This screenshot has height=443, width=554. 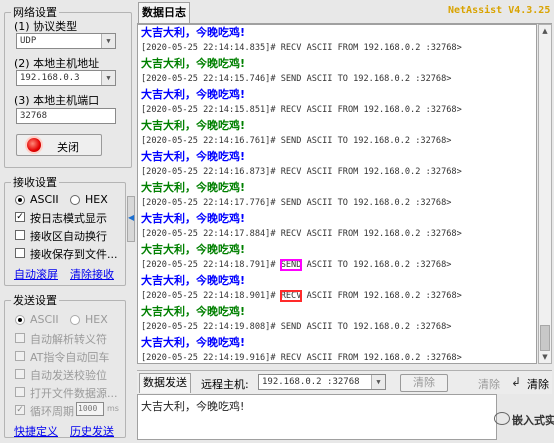 I want to click on remote-host-label: 远程主机:, so click(x=225, y=384).